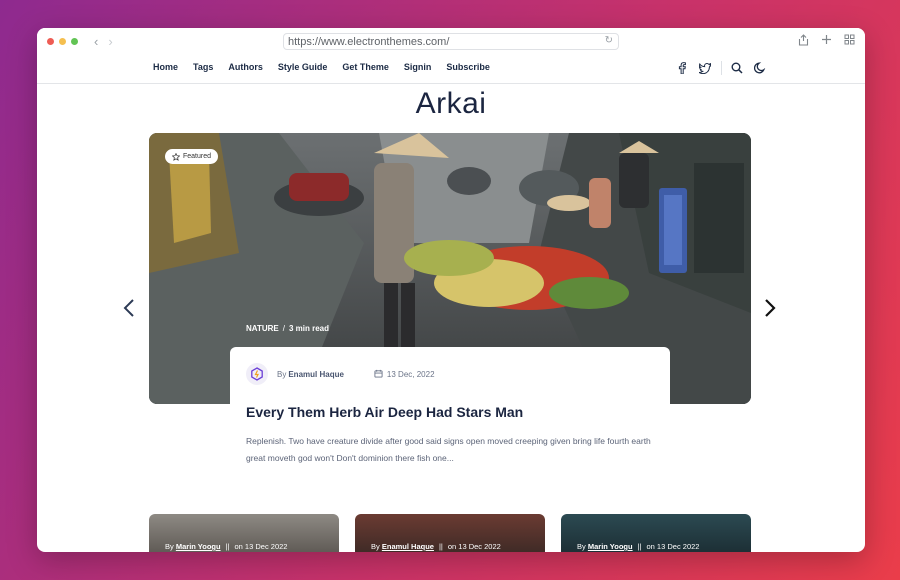 This screenshot has width=900, height=580. Describe the element at coordinates (468, 67) in the screenshot. I see `nav-subscribe: Subscribe` at that location.